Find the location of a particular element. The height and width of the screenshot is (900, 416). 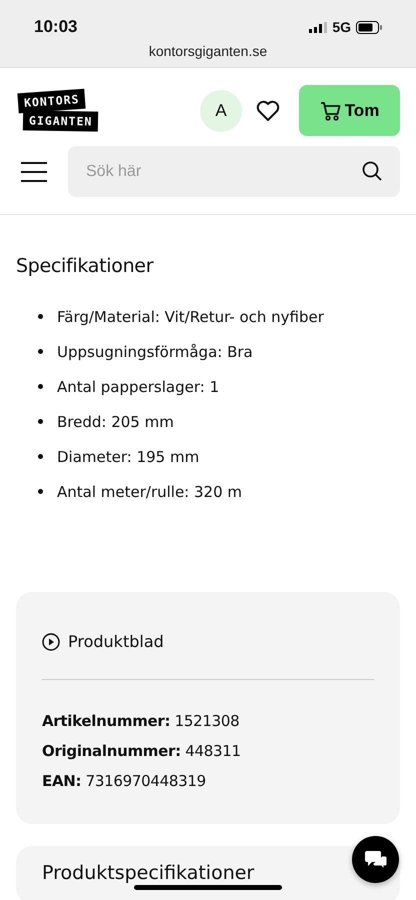

chat-button is located at coordinates (375, 859).